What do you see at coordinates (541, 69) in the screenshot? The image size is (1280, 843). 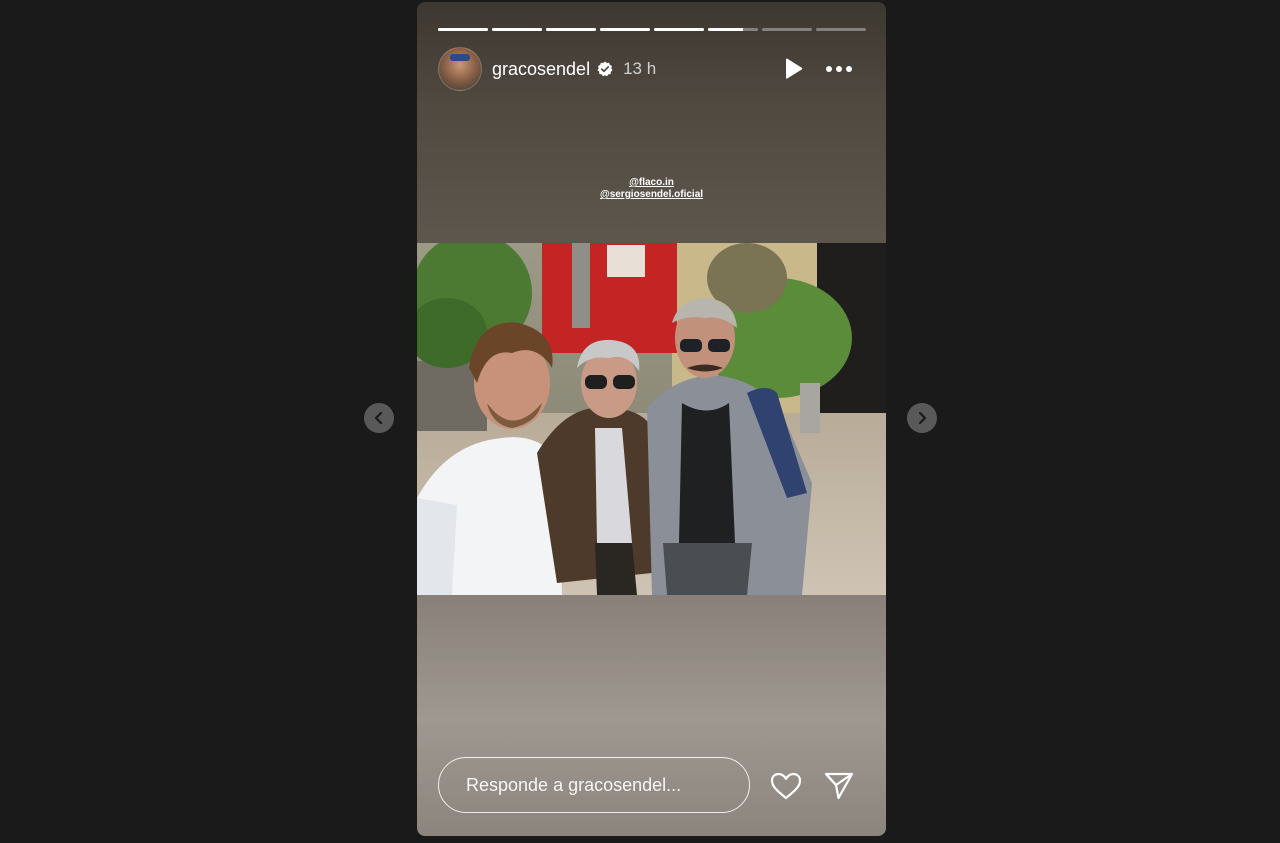 I see `username: gracosendel` at bounding box center [541, 69].